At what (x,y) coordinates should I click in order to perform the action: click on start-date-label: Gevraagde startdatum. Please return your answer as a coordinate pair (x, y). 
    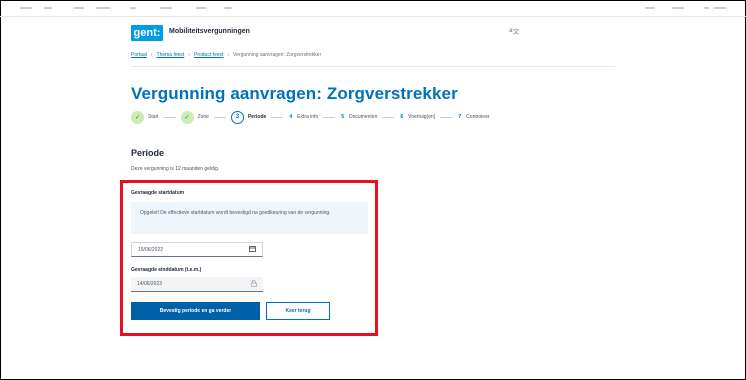
    Looking at the image, I should click on (158, 193).